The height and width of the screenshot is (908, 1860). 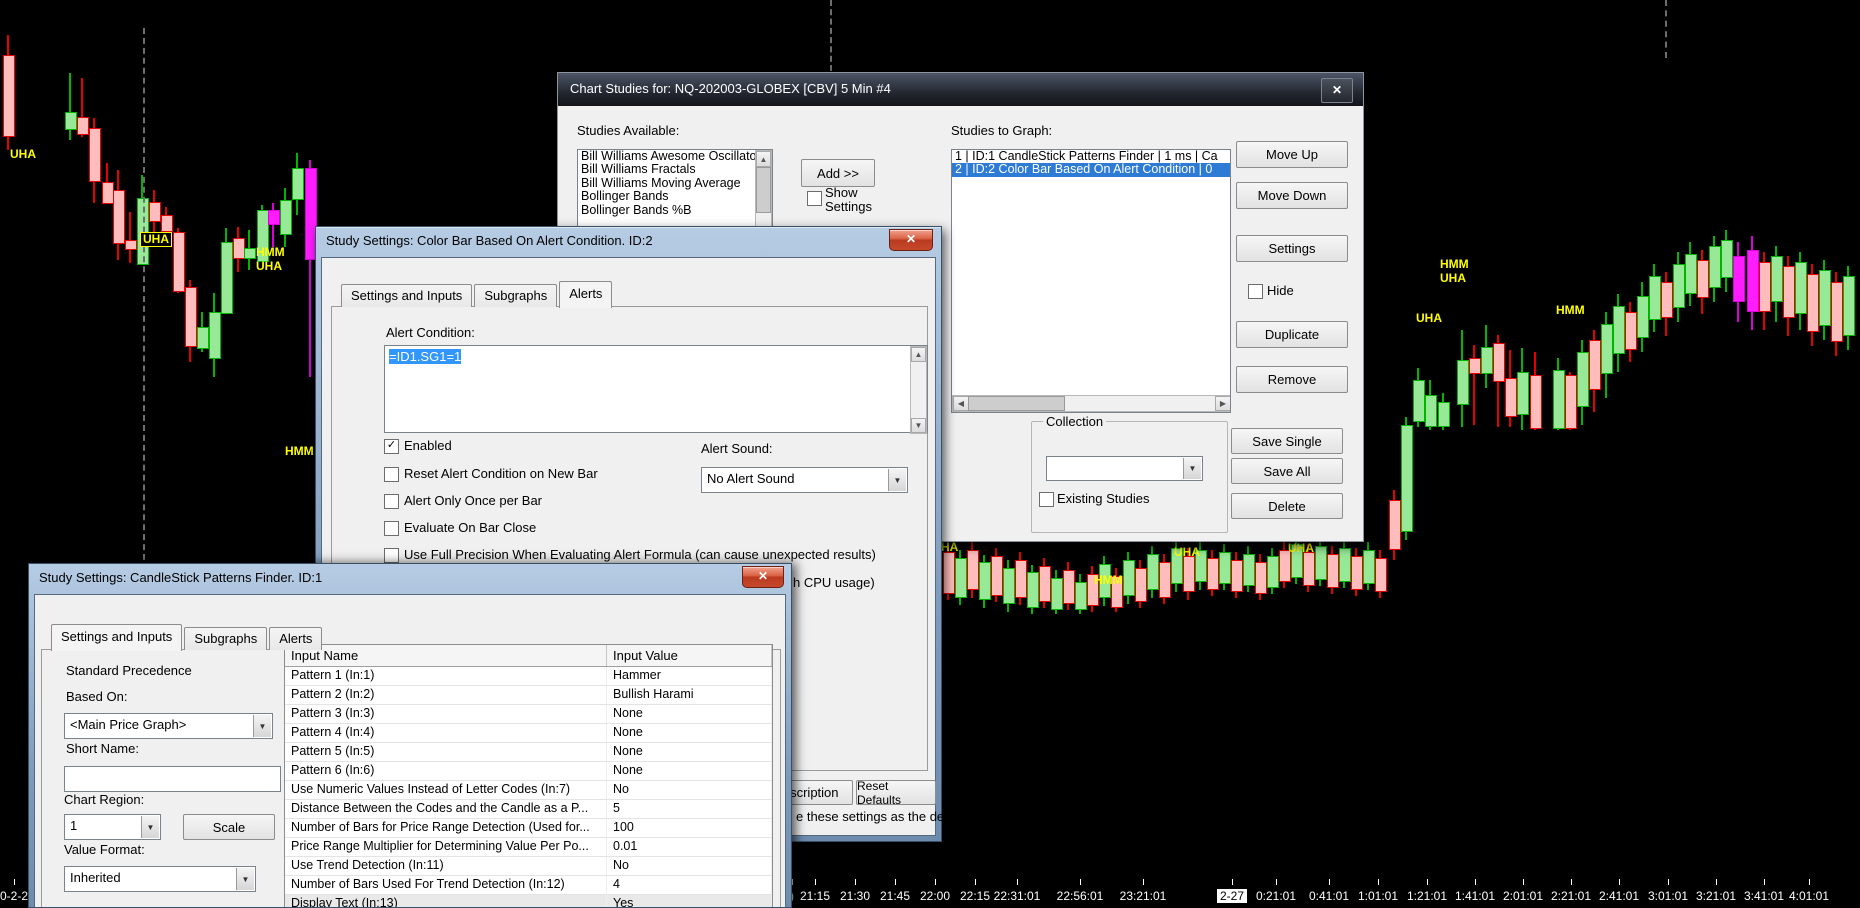 What do you see at coordinates (737, 448) in the screenshot?
I see `alert-sound-label: Alert Sound:` at bounding box center [737, 448].